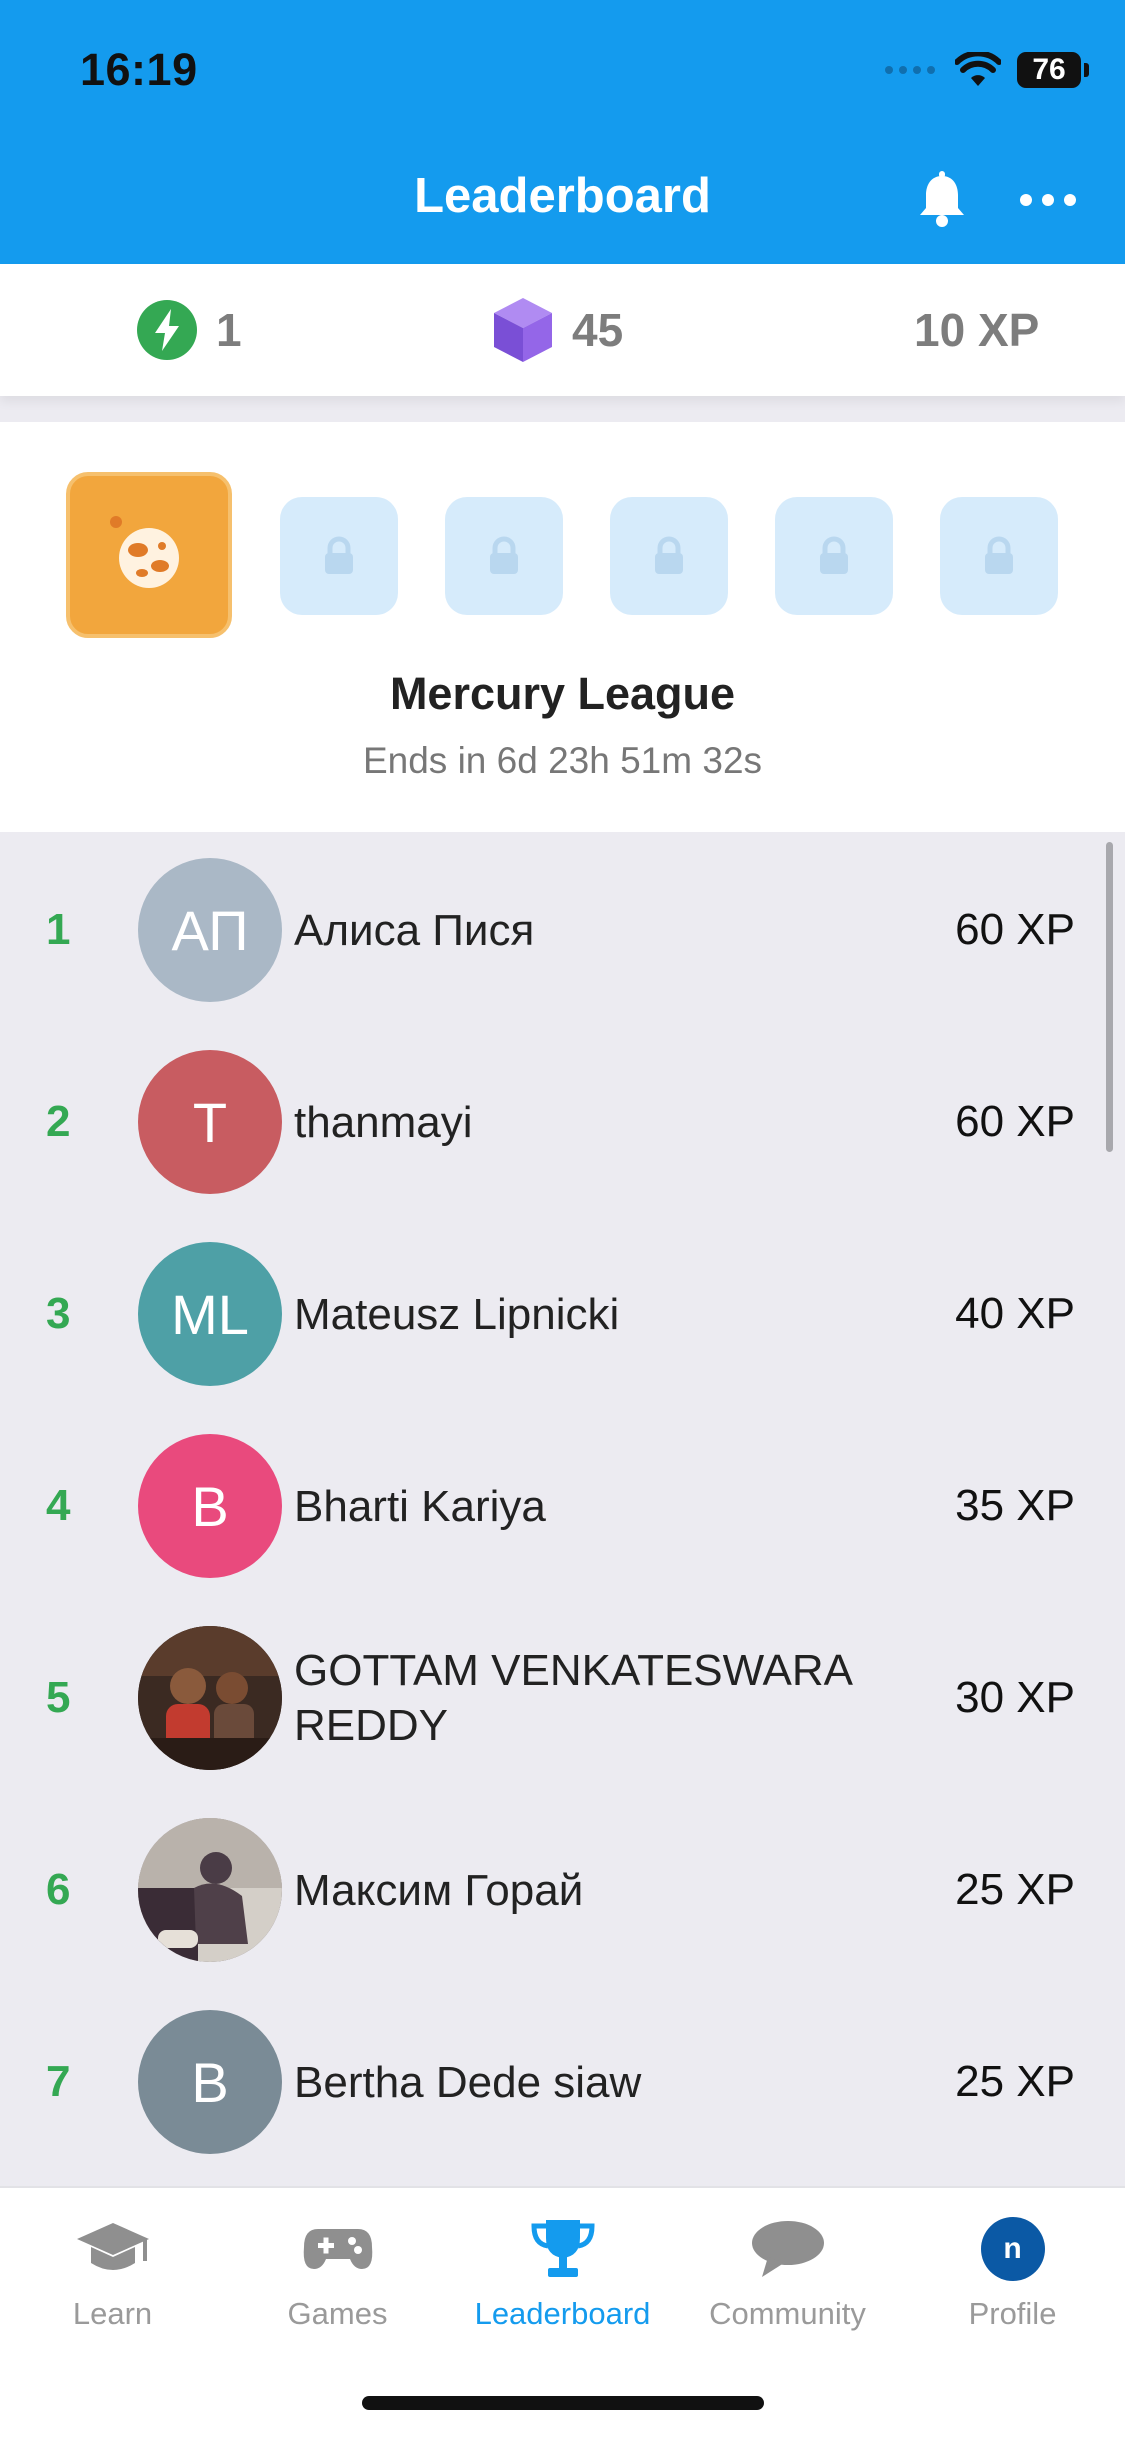  I want to click on wifi-icon, so click(978, 69).